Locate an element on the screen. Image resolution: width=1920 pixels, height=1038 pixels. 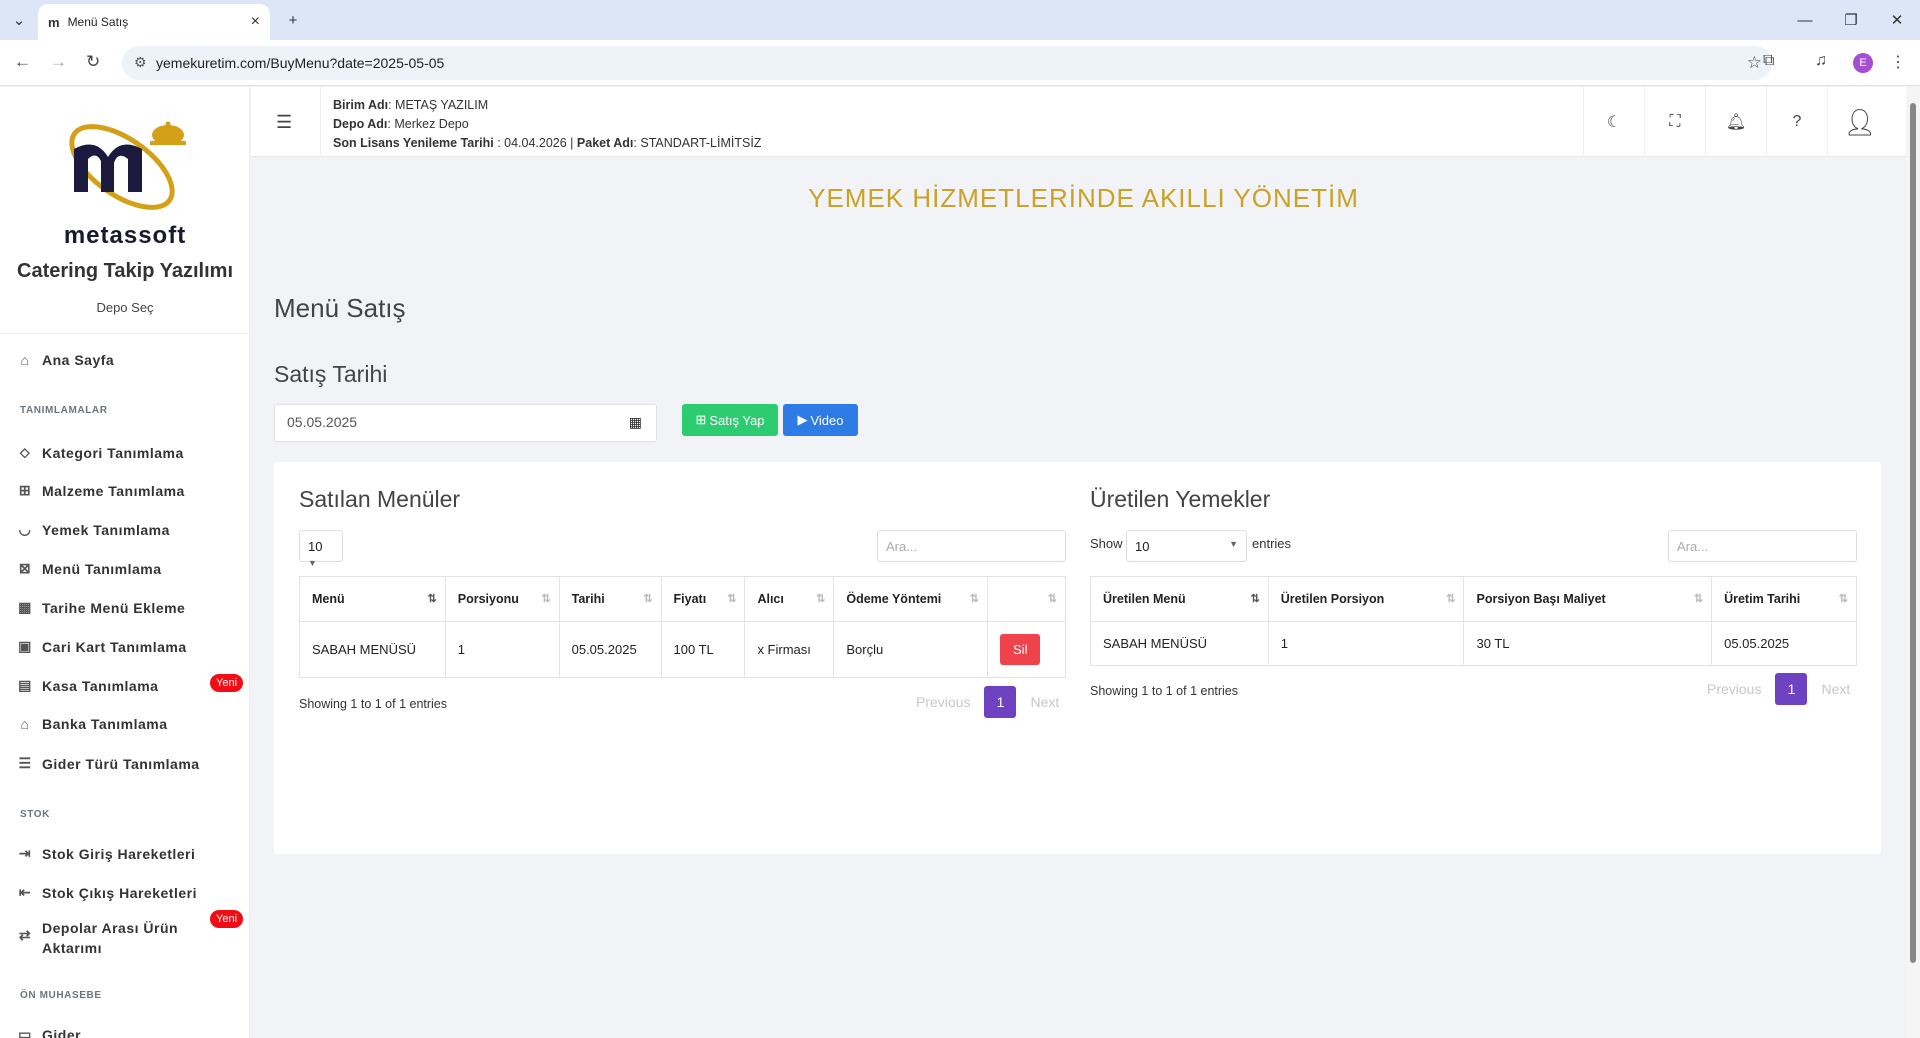
favicon-icon: m is located at coordinates (54, 22).